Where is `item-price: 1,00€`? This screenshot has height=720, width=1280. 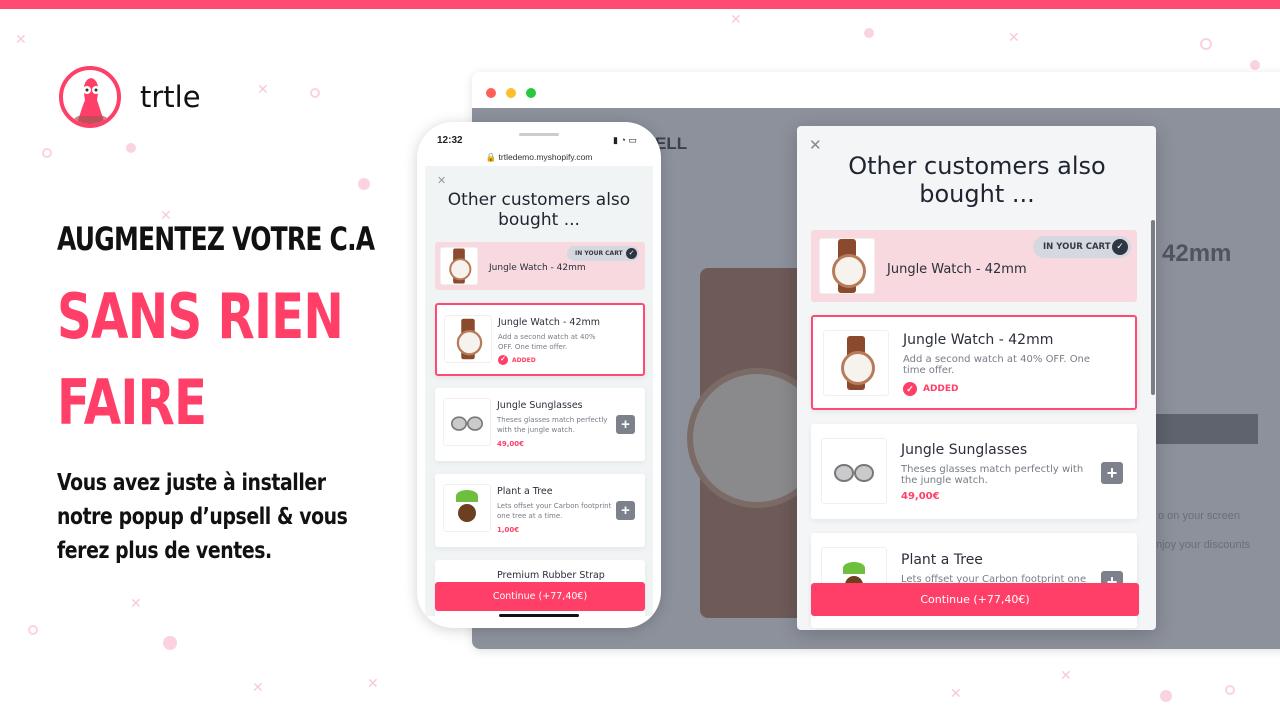
item-price: 1,00€ is located at coordinates (508, 530).